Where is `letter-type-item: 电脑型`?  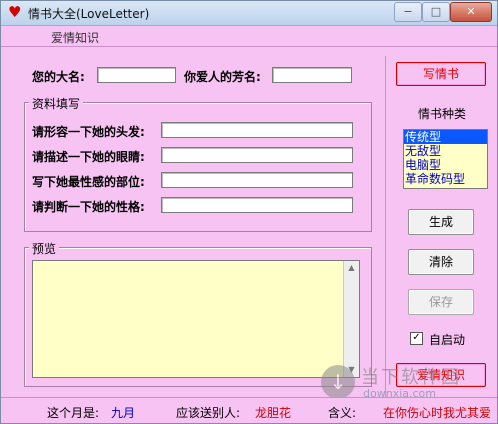
letter-type-item: 电脑型 is located at coordinates (445, 165).